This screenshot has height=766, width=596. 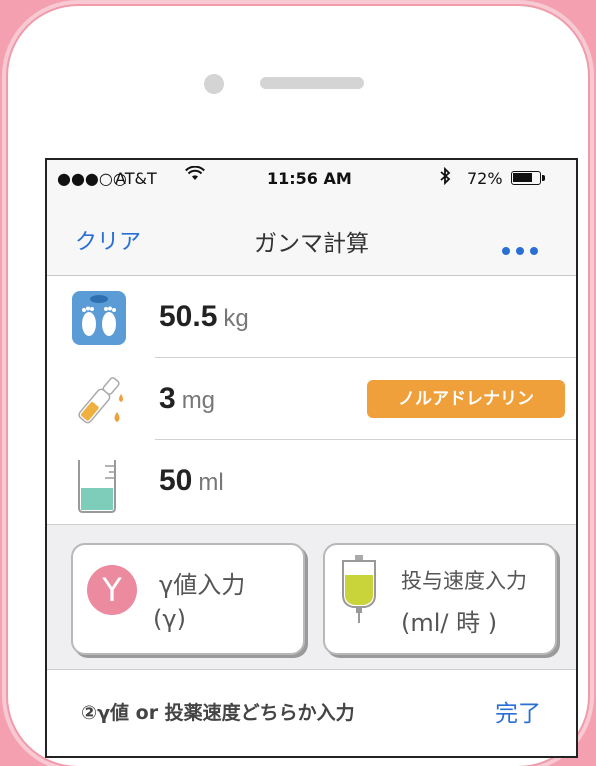 I want to click on rate-input-button: 投与速度入力 (ml/ 時 ), so click(x=440, y=599).